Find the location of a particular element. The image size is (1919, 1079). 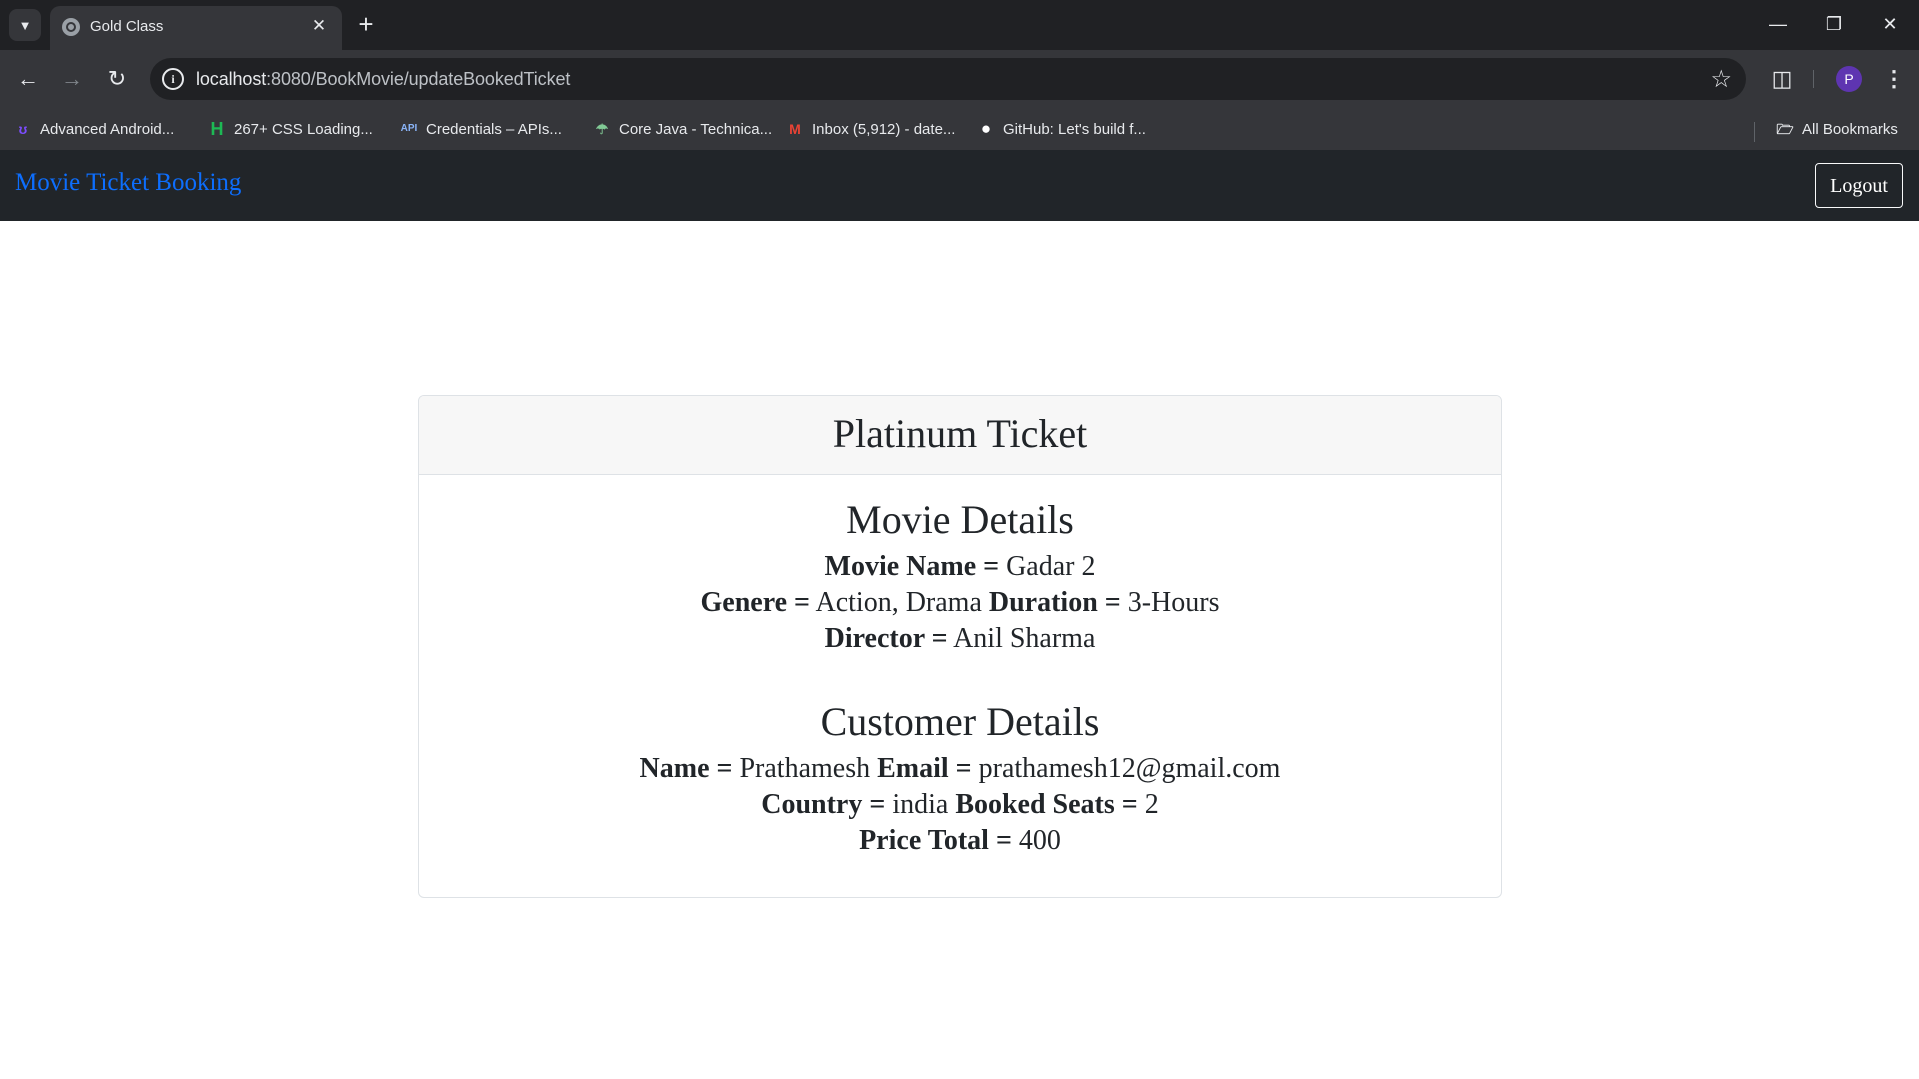

profile-avatar: P is located at coordinates (1849, 79).